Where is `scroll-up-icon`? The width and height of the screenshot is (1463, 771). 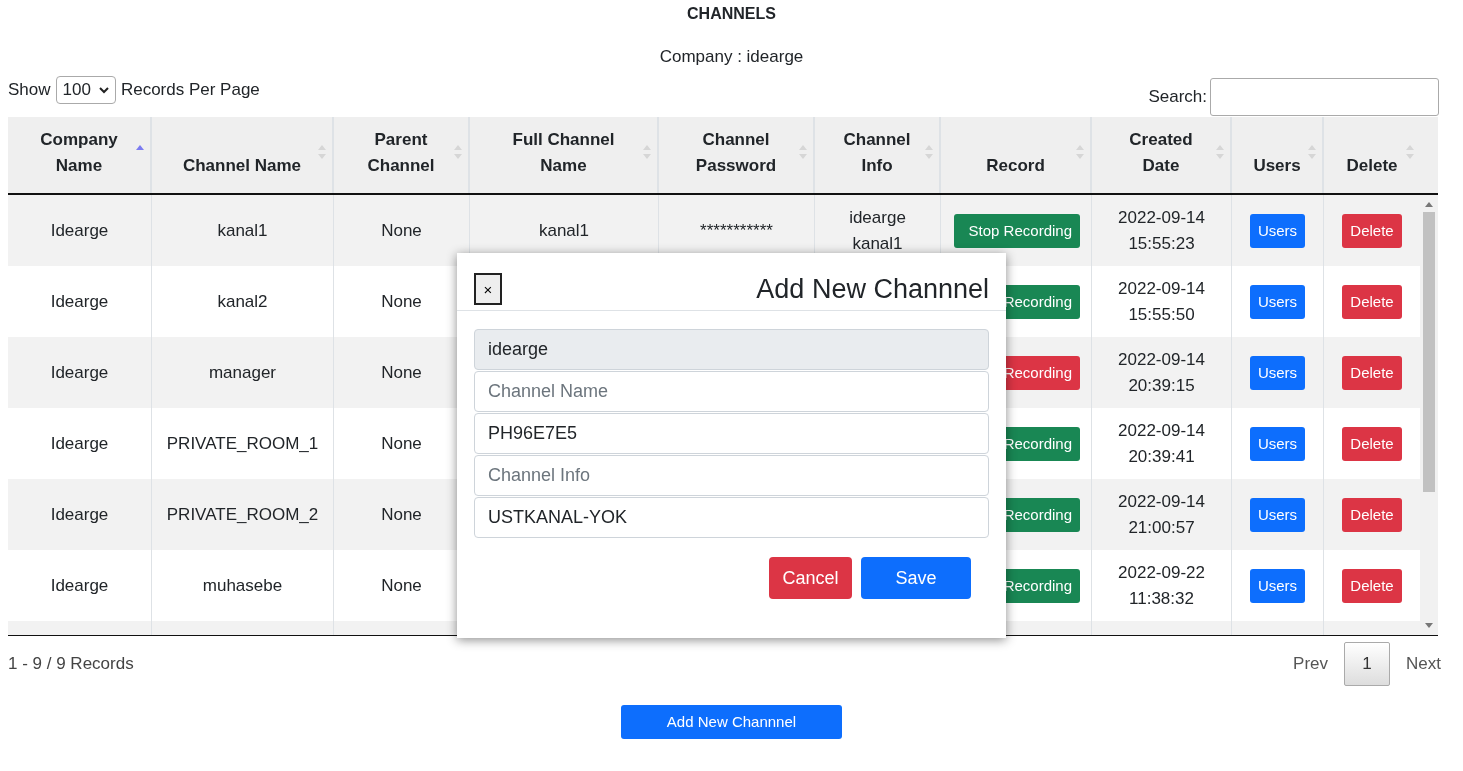
scroll-up-icon is located at coordinates (1429, 204).